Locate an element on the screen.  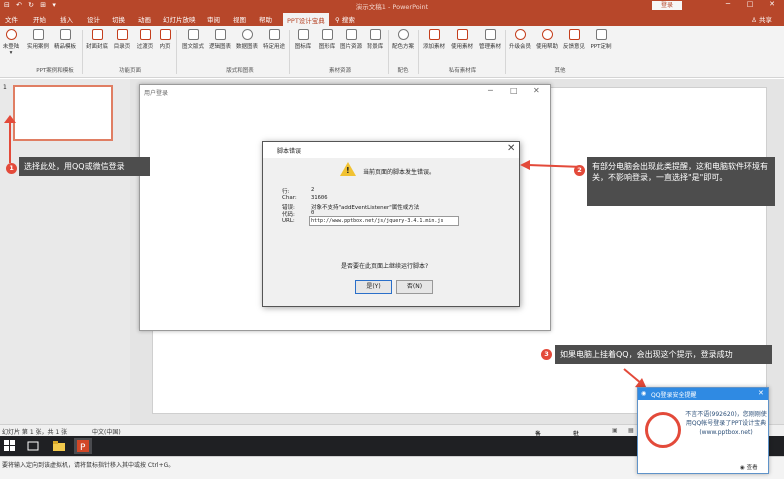
templates-label: 精品模板 is located at coordinates (64, 47).